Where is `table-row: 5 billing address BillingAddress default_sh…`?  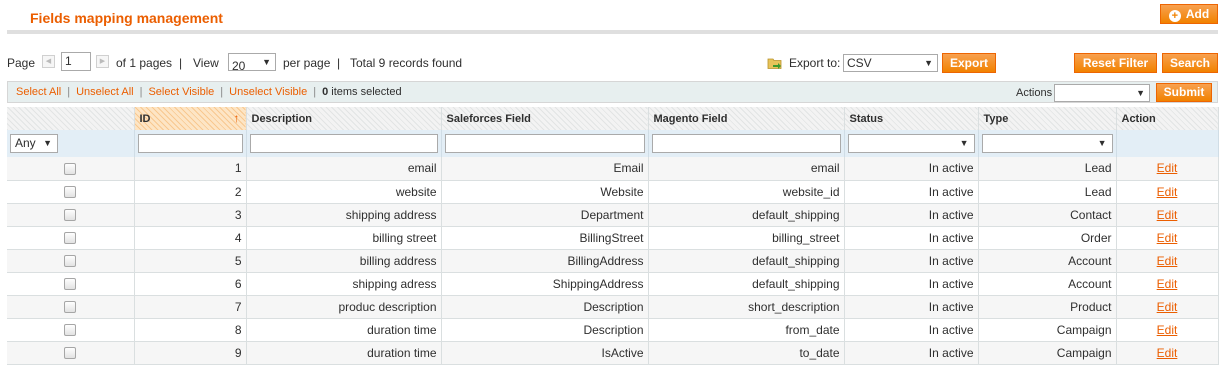
table-row: 5 billing address BillingAddress default_sh… is located at coordinates (613, 261).